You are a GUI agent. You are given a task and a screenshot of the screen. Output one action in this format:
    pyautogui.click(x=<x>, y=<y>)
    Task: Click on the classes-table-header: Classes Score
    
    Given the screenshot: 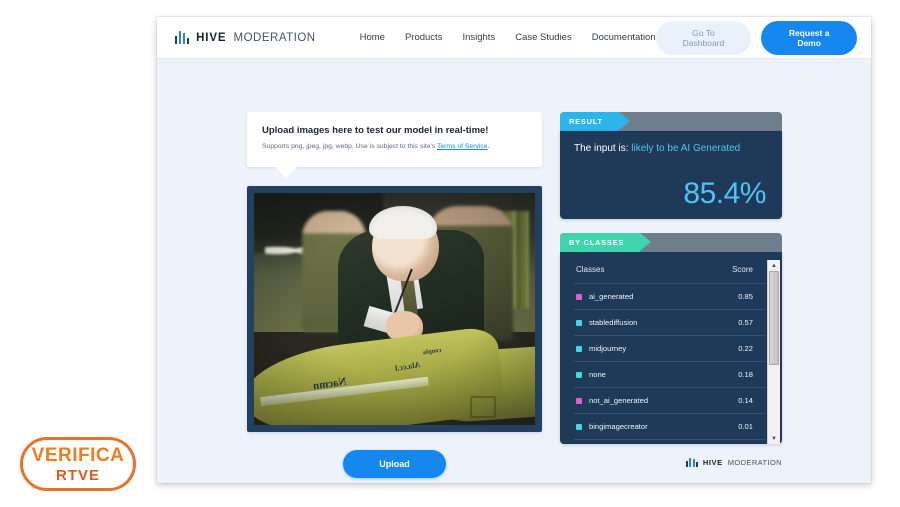 What is the action you would take?
    pyautogui.click(x=669, y=272)
    